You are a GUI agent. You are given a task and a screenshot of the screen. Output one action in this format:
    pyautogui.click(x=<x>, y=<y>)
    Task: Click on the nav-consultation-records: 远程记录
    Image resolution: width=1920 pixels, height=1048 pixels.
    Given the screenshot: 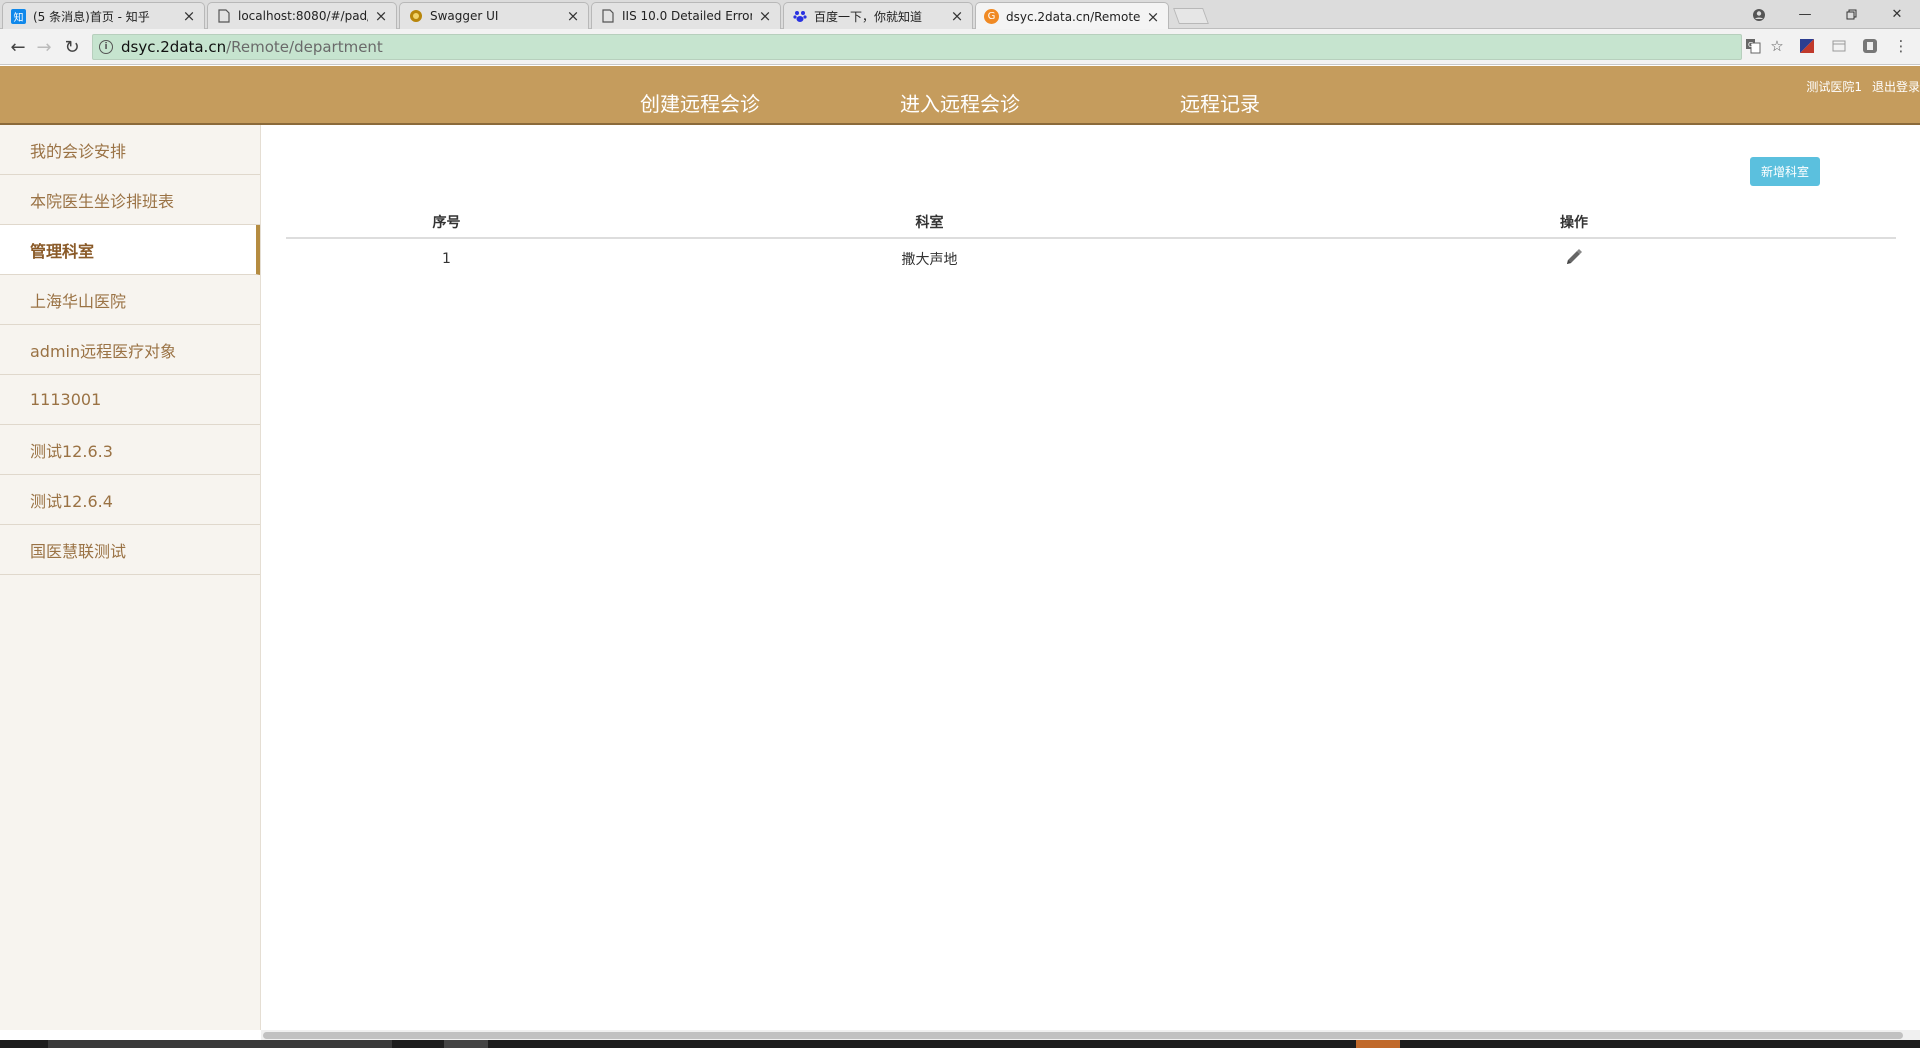 What is the action you would take?
    pyautogui.click(x=1220, y=102)
    